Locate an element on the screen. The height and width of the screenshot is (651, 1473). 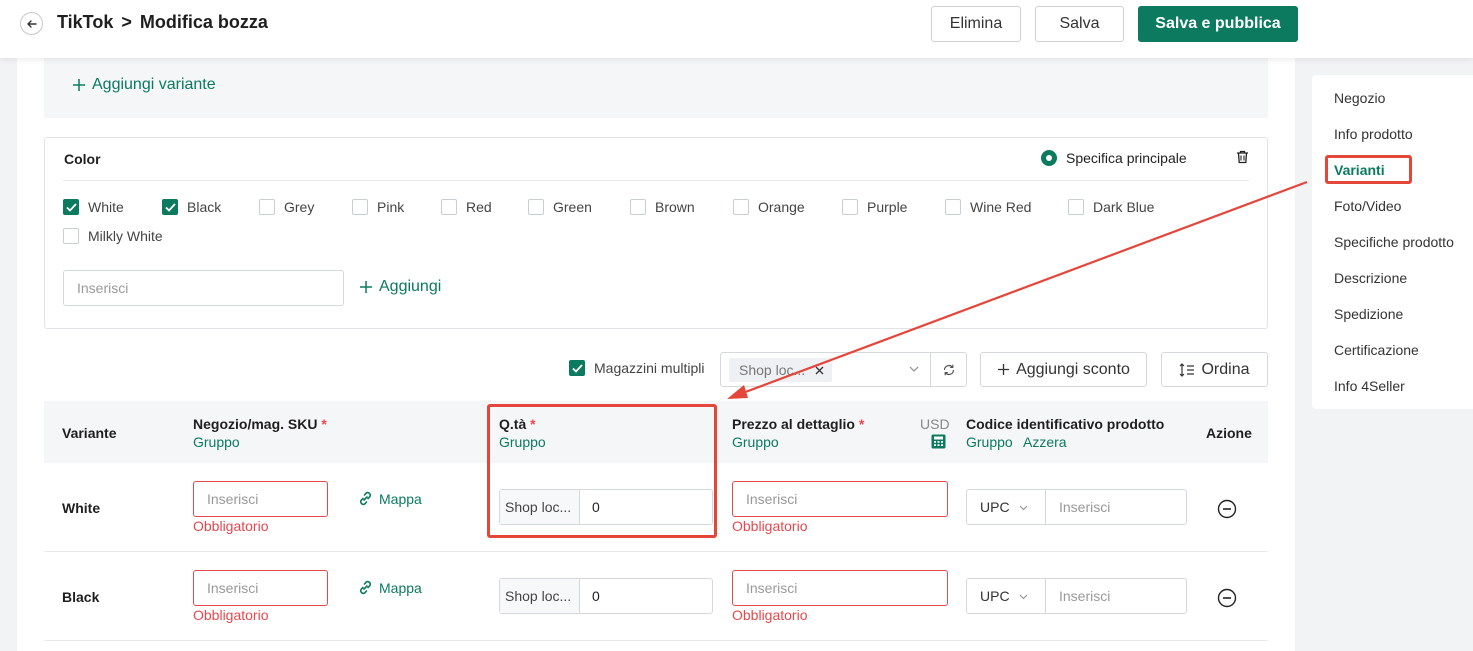
nav-item-negozio: Negozio is located at coordinates (1359, 98).